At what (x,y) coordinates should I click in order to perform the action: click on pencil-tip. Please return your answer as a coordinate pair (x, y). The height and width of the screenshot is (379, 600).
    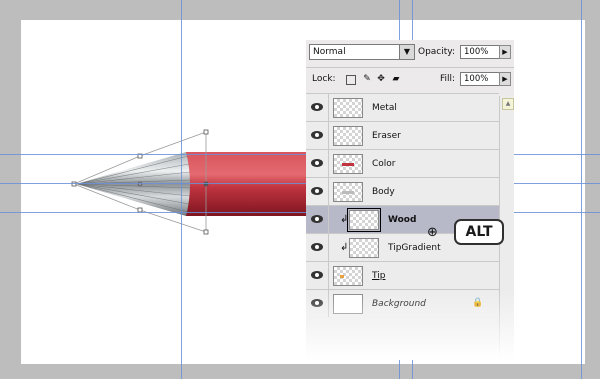
    Looking at the image, I should click on (133, 184).